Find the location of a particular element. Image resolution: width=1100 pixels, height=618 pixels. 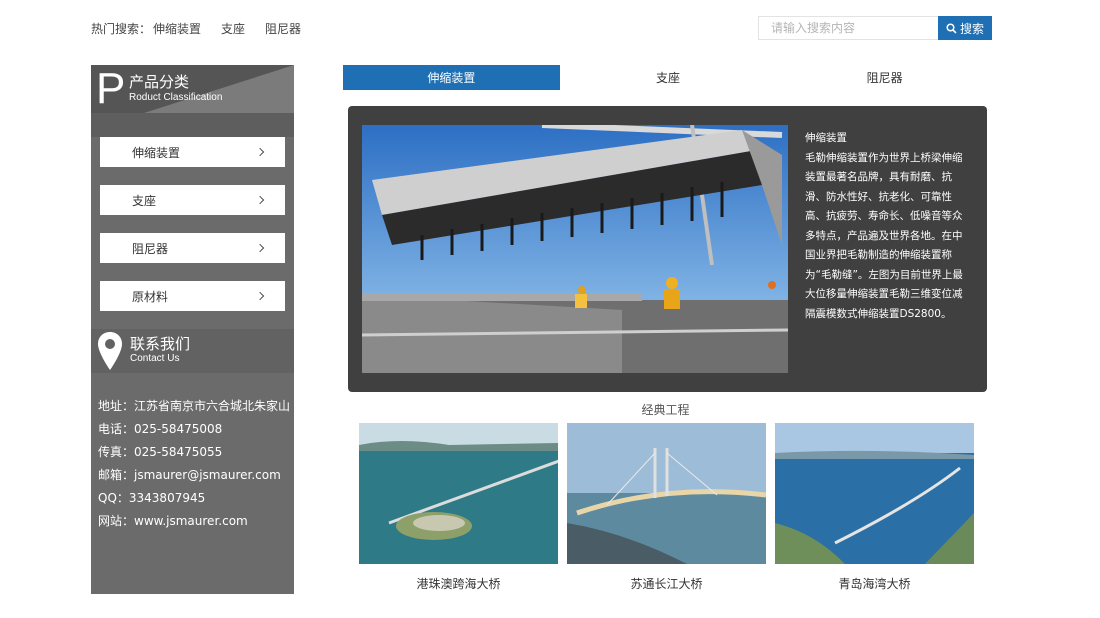

hot-link-expansion: 伸缩装置 is located at coordinates (177, 28).